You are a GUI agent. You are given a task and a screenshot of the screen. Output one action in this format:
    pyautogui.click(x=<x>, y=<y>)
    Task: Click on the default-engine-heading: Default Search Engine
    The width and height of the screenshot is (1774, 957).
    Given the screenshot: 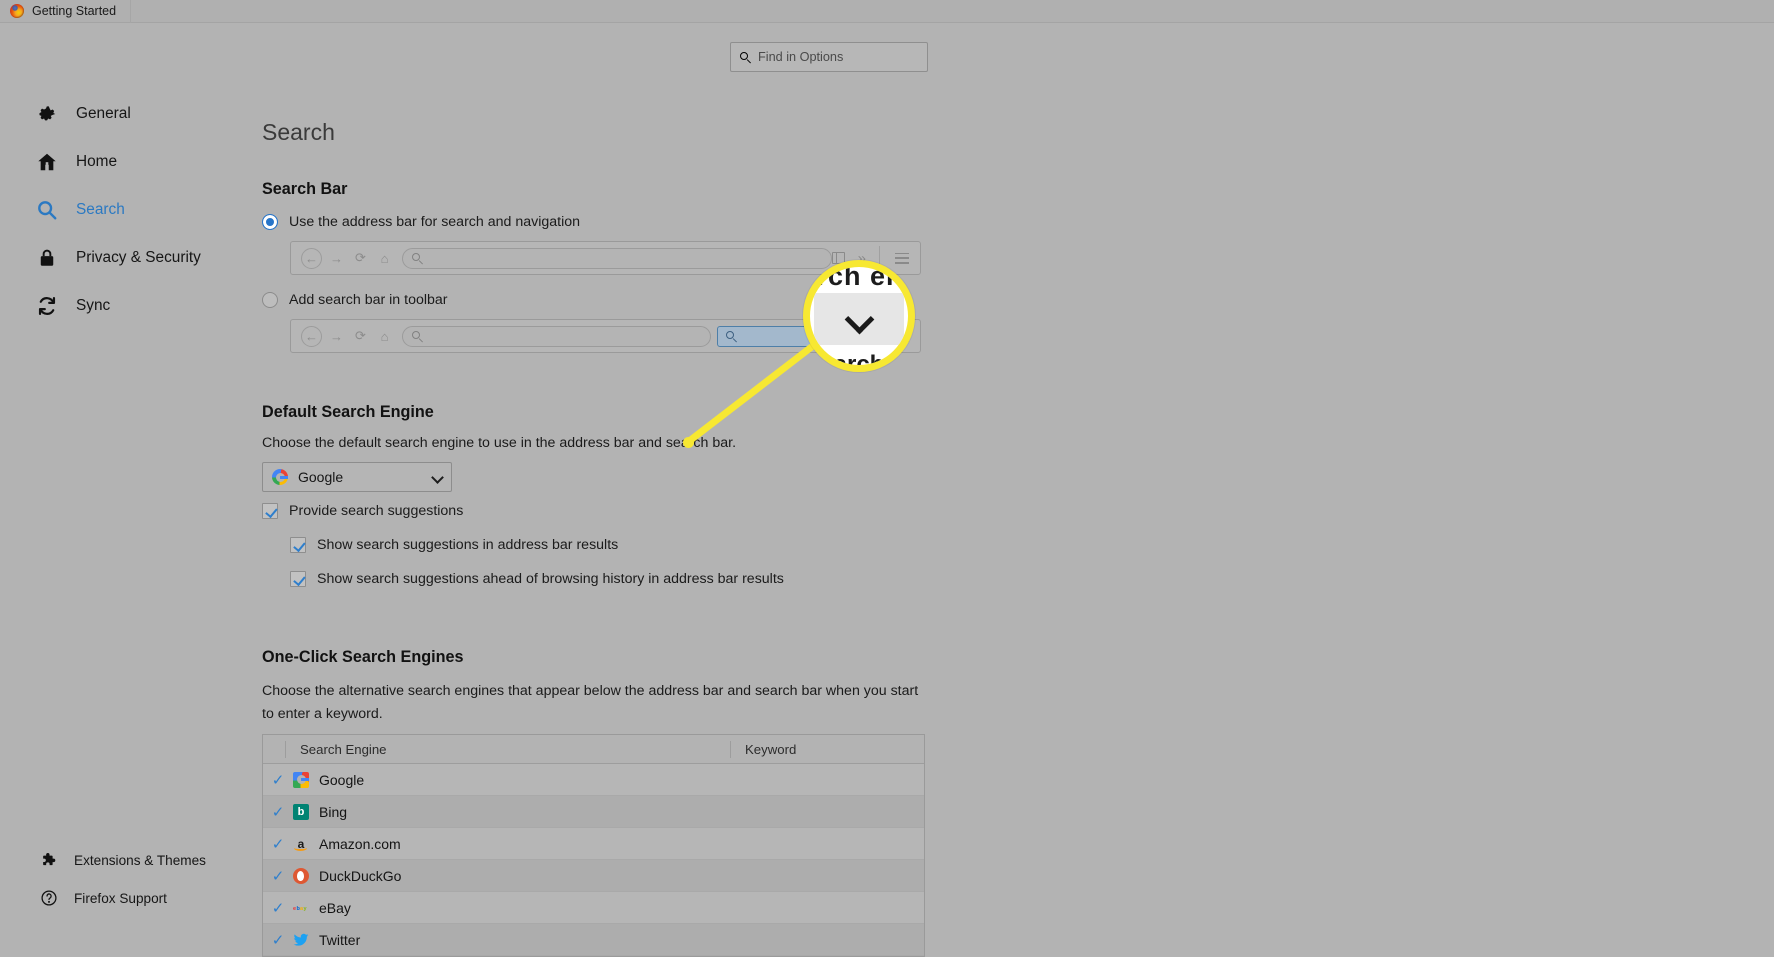 What is the action you would take?
    pyautogui.click(x=348, y=412)
    